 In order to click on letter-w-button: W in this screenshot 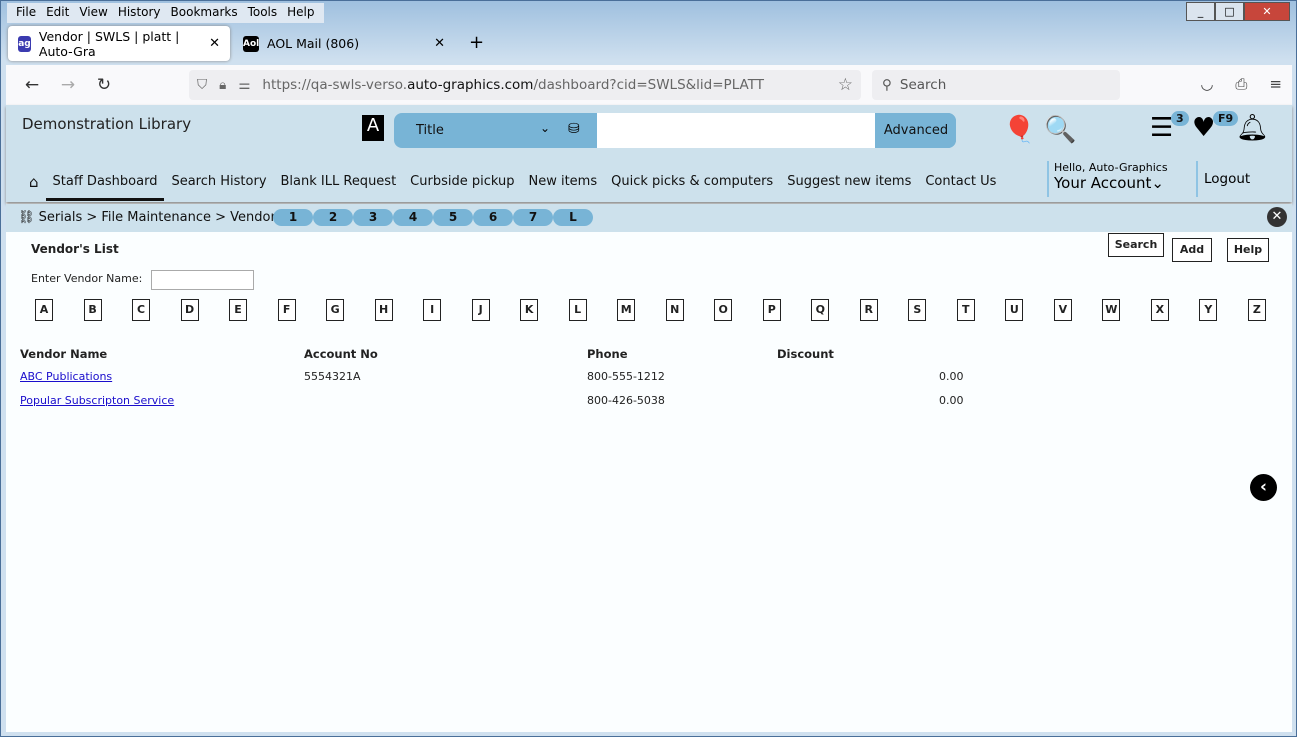, I will do `click(1111, 310)`.